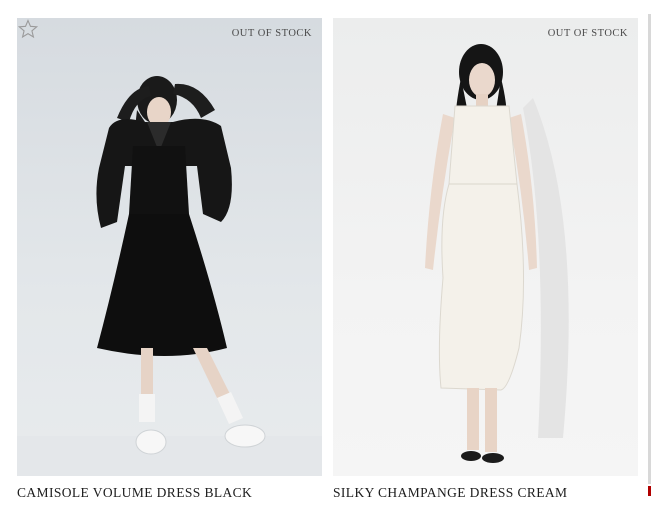 Image resolution: width=651 pixels, height=506 pixels. Describe the element at coordinates (28, 29) in the screenshot. I see `star-outline-icon` at that location.